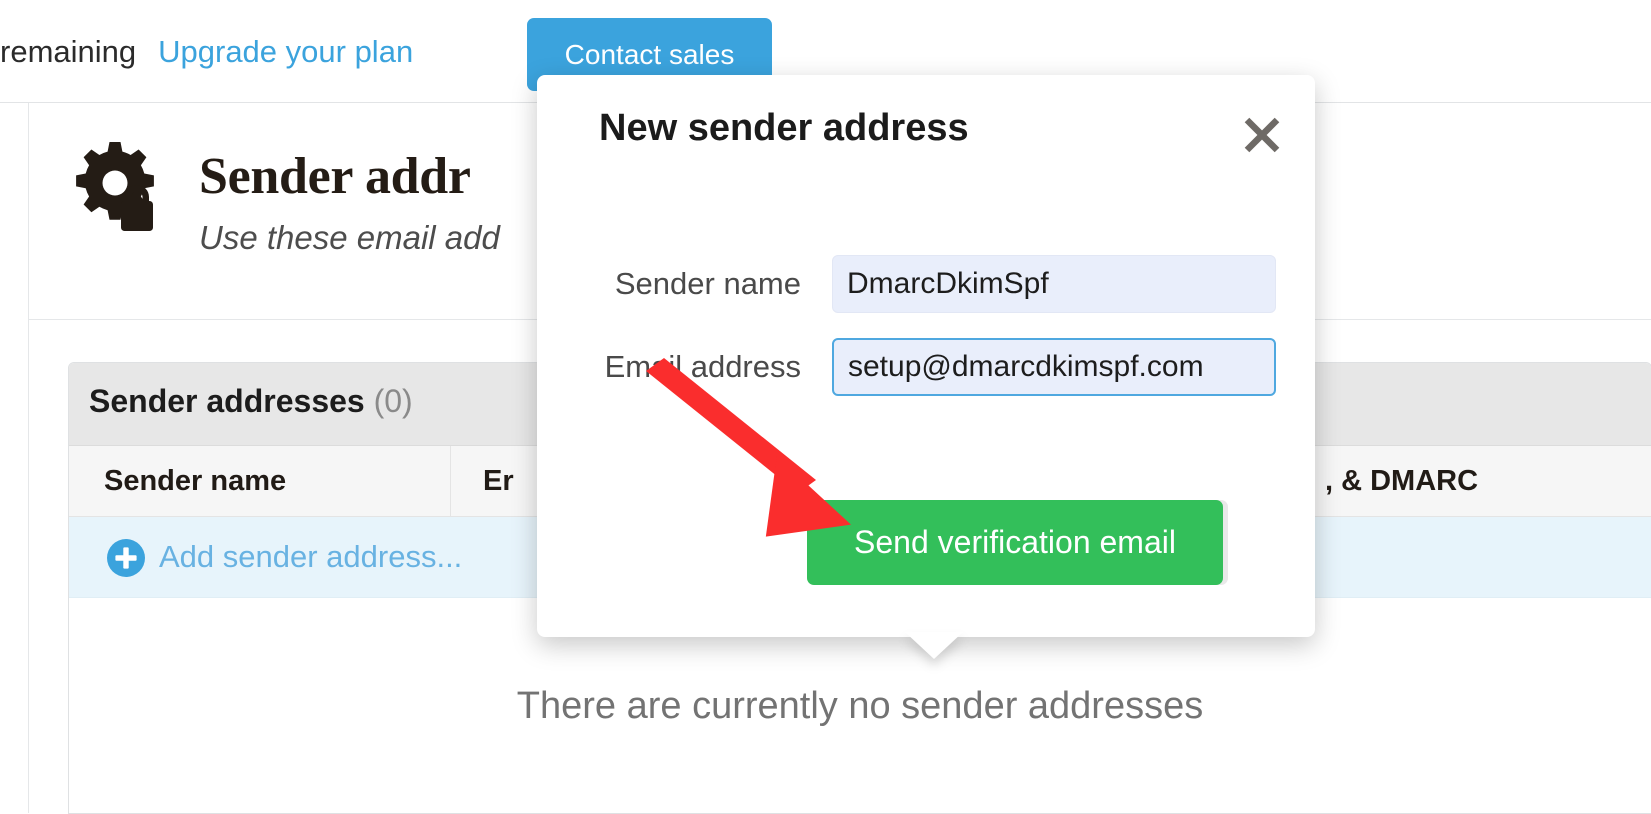 This screenshot has height=814, width=1651. Describe the element at coordinates (702, 366) in the screenshot. I see `email-address-label: Email address` at that location.